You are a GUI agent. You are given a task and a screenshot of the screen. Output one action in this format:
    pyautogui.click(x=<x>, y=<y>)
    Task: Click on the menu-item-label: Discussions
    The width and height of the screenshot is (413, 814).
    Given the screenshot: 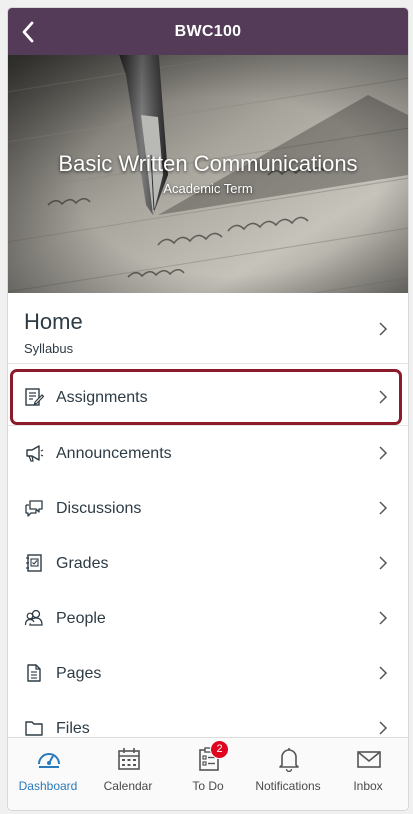 What is the action you would take?
    pyautogui.click(x=99, y=508)
    